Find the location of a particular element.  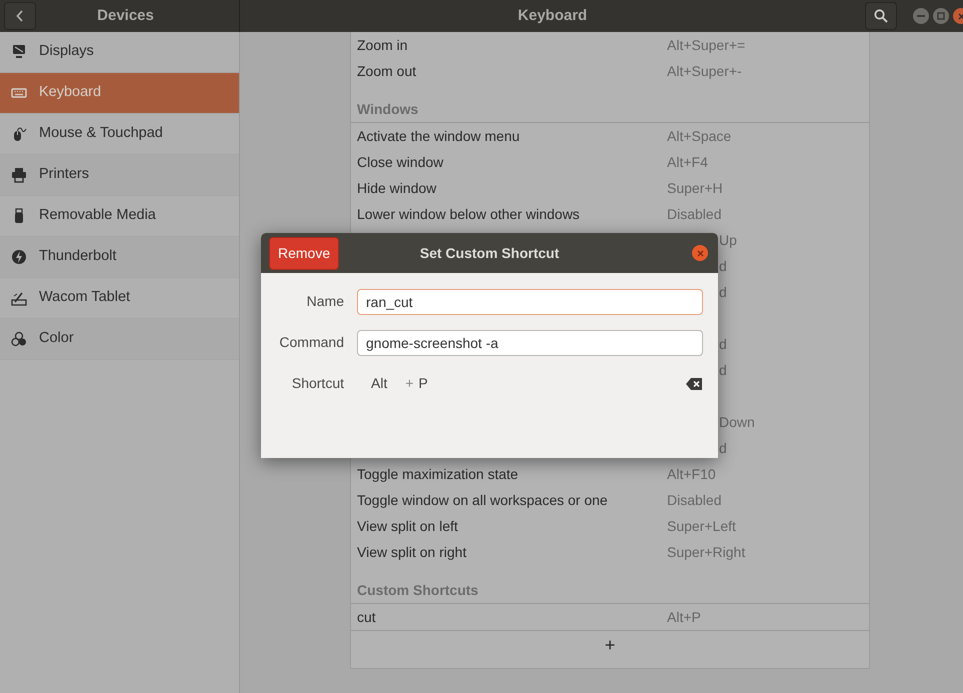

shortcut-accelerator: Alt+Space is located at coordinates (699, 136).